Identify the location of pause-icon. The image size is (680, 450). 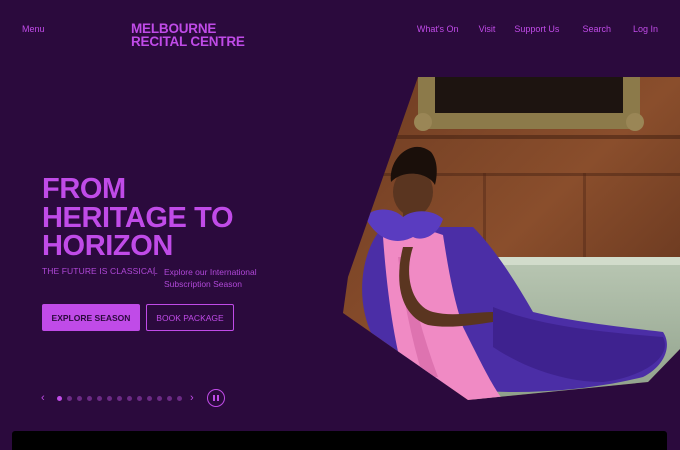
(216, 398).